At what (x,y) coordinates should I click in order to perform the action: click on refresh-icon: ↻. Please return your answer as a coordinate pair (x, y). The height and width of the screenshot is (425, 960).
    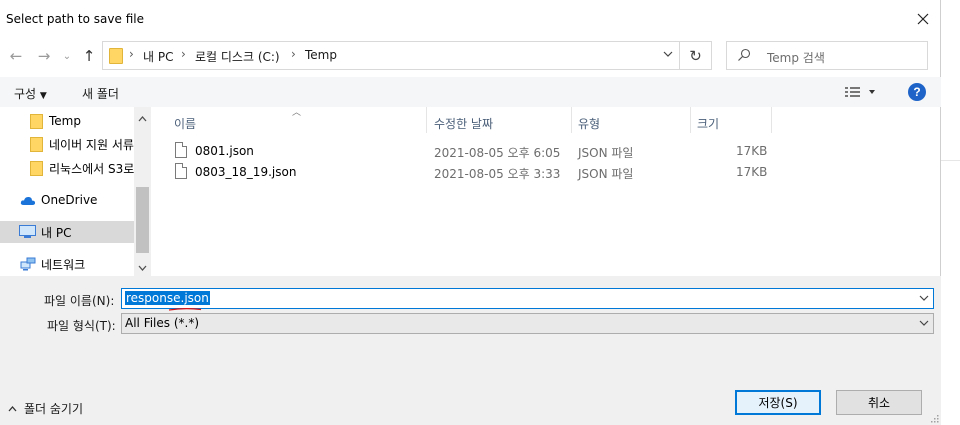
    Looking at the image, I should click on (695, 55).